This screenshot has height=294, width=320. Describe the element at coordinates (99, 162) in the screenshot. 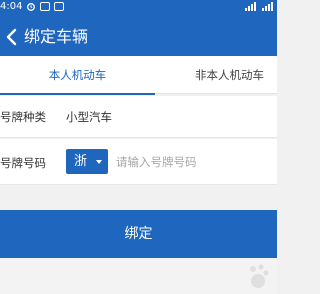

I see `chevron-down-icon` at that location.